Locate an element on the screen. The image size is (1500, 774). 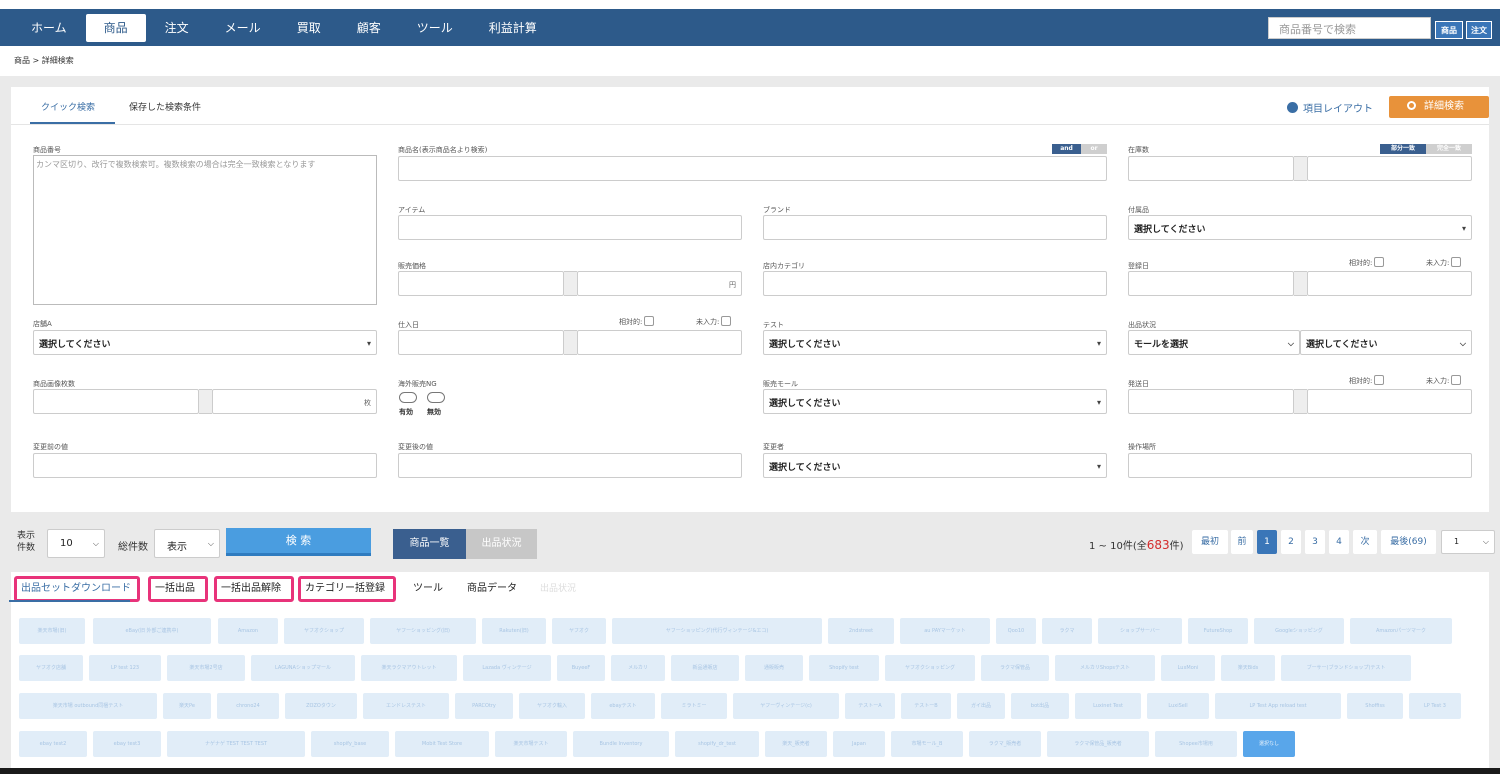
exact-match-toggle: 完全一致 is located at coordinates (1449, 149).